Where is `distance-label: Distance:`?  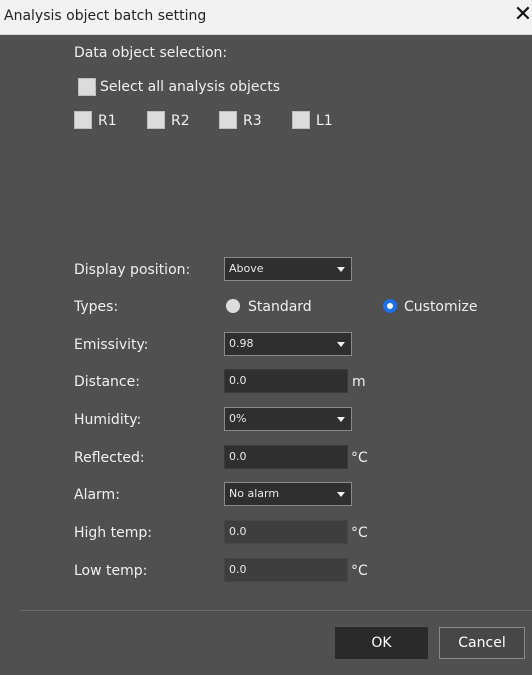
distance-label: Distance: is located at coordinates (107, 382).